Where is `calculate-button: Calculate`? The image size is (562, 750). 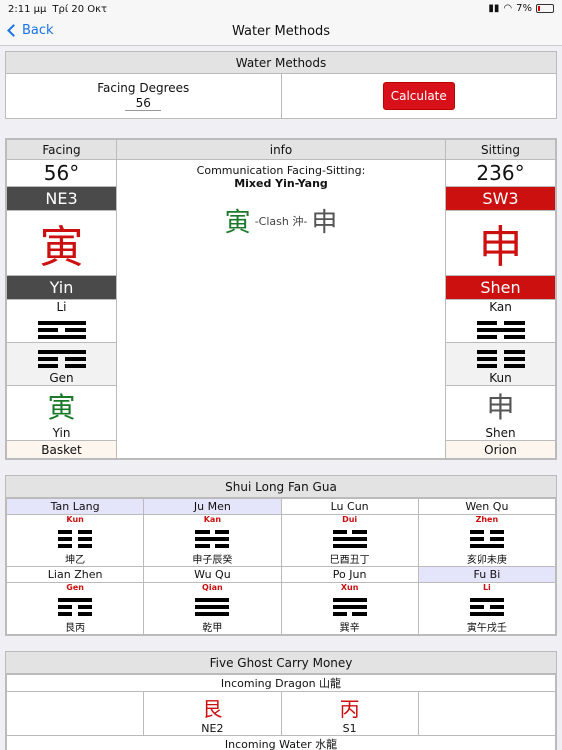 calculate-button: Calculate is located at coordinates (418, 96).